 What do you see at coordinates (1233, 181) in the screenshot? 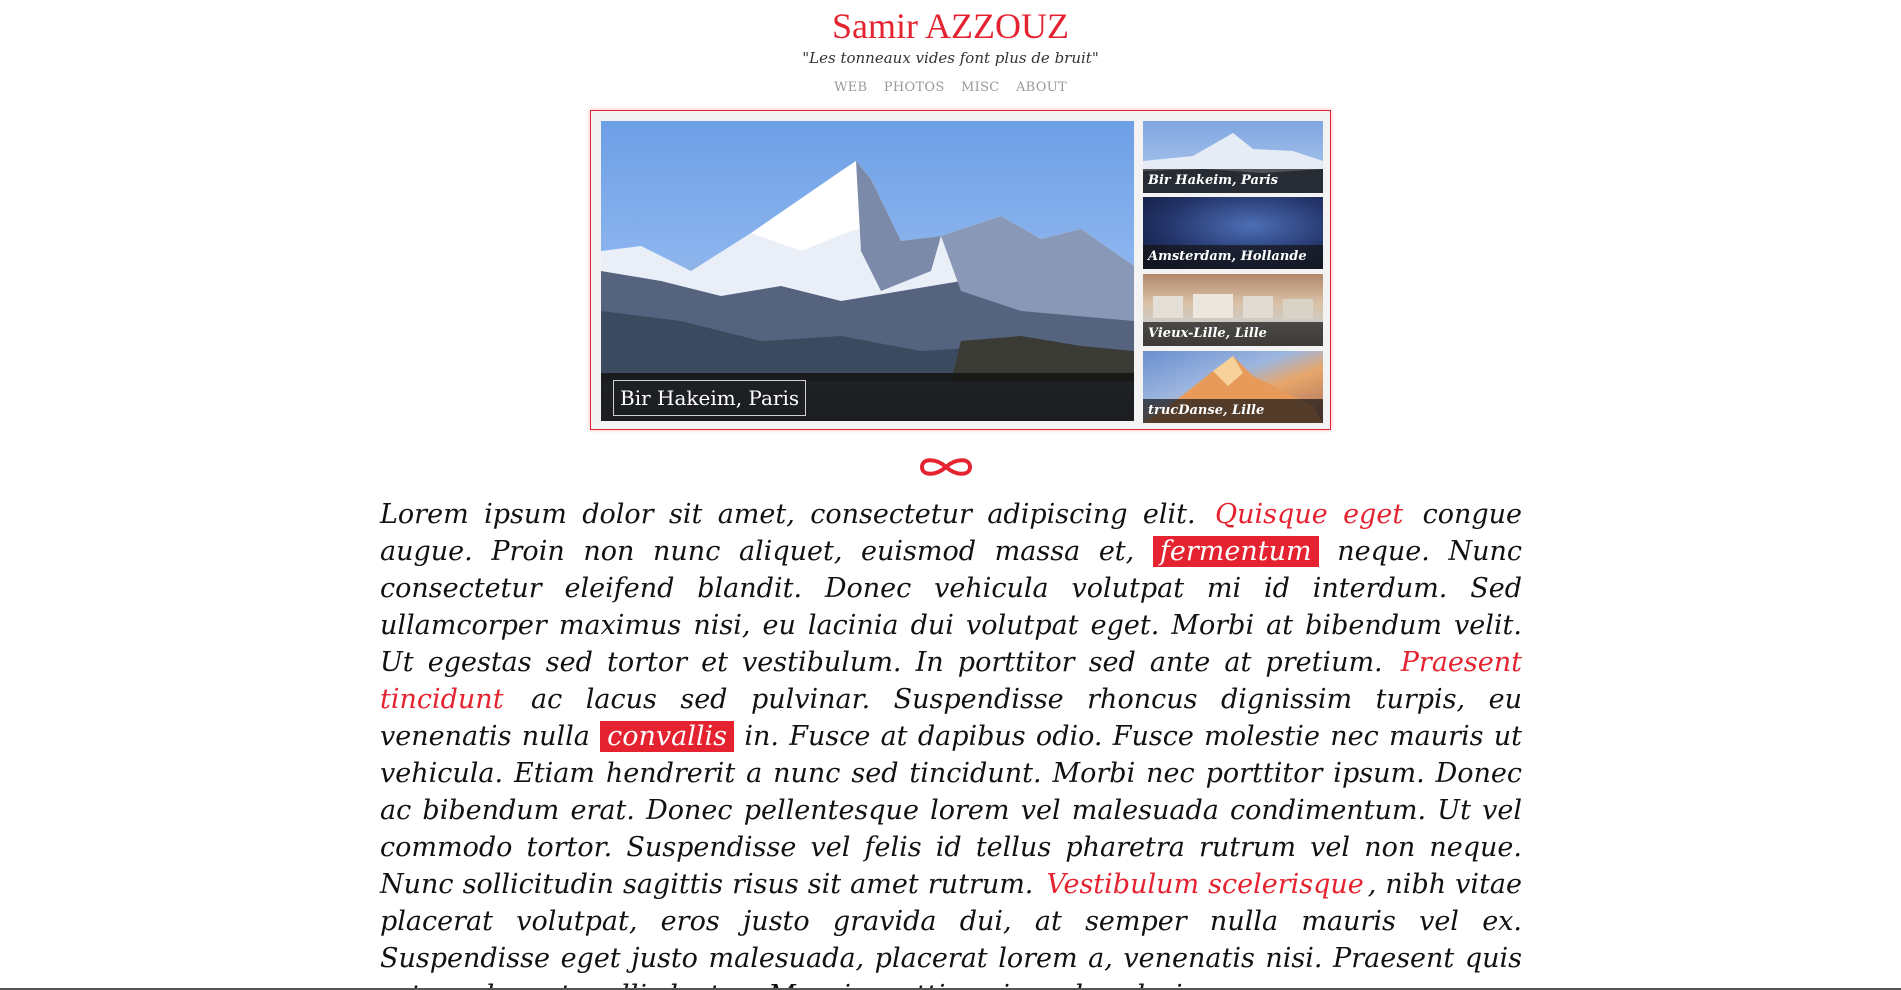
I see `thumbnail-caption: Bir Hakeim, Paris` at bounding box center [1233, 181].